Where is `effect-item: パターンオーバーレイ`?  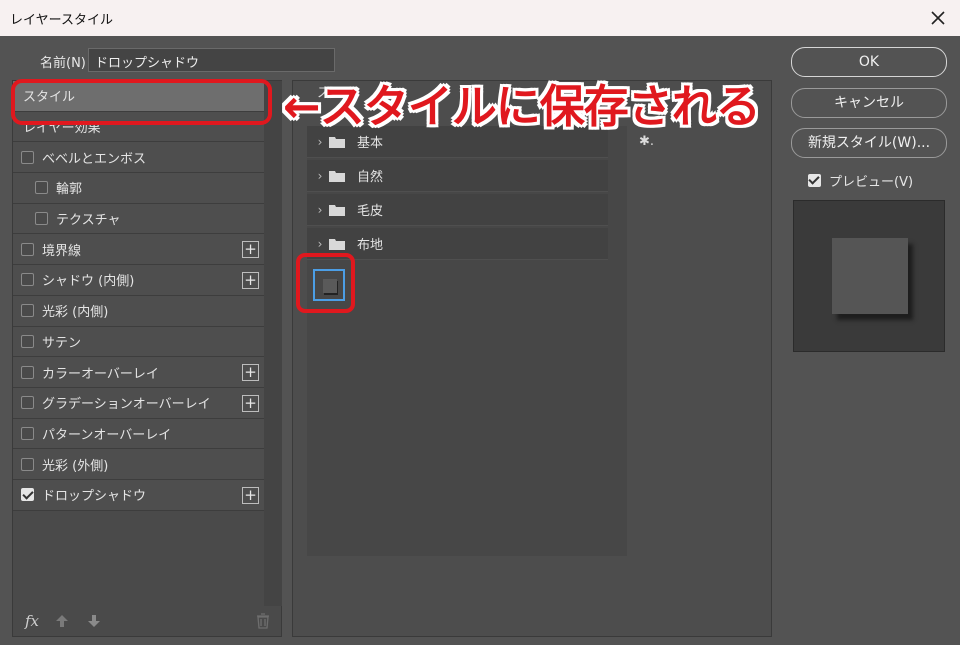
effect-item: パターンオーバーレイ is located at coordinates (138, 434).